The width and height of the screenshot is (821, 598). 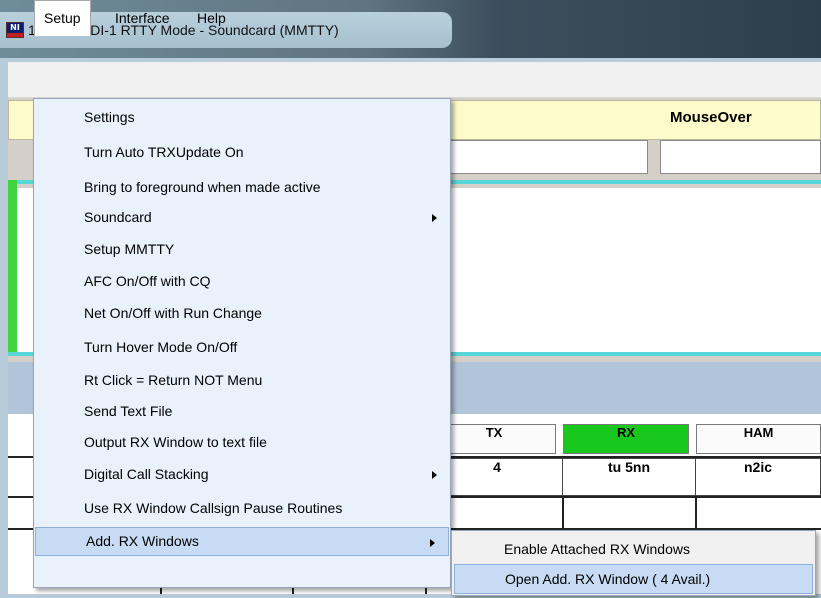 What do you see at coordinates (211, 18) in the screenshot?
I see `menu-help: Help` at bounding box center [211, 18].